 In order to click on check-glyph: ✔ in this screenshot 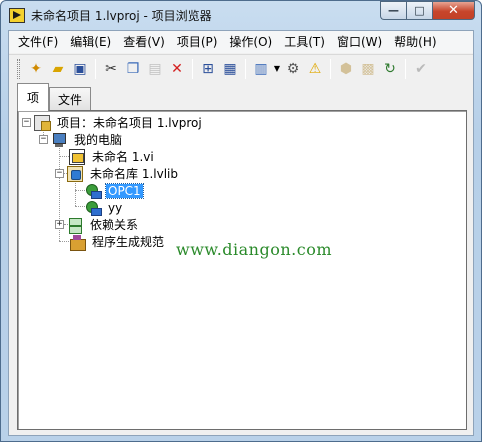, I will do `click(421, 68)`.